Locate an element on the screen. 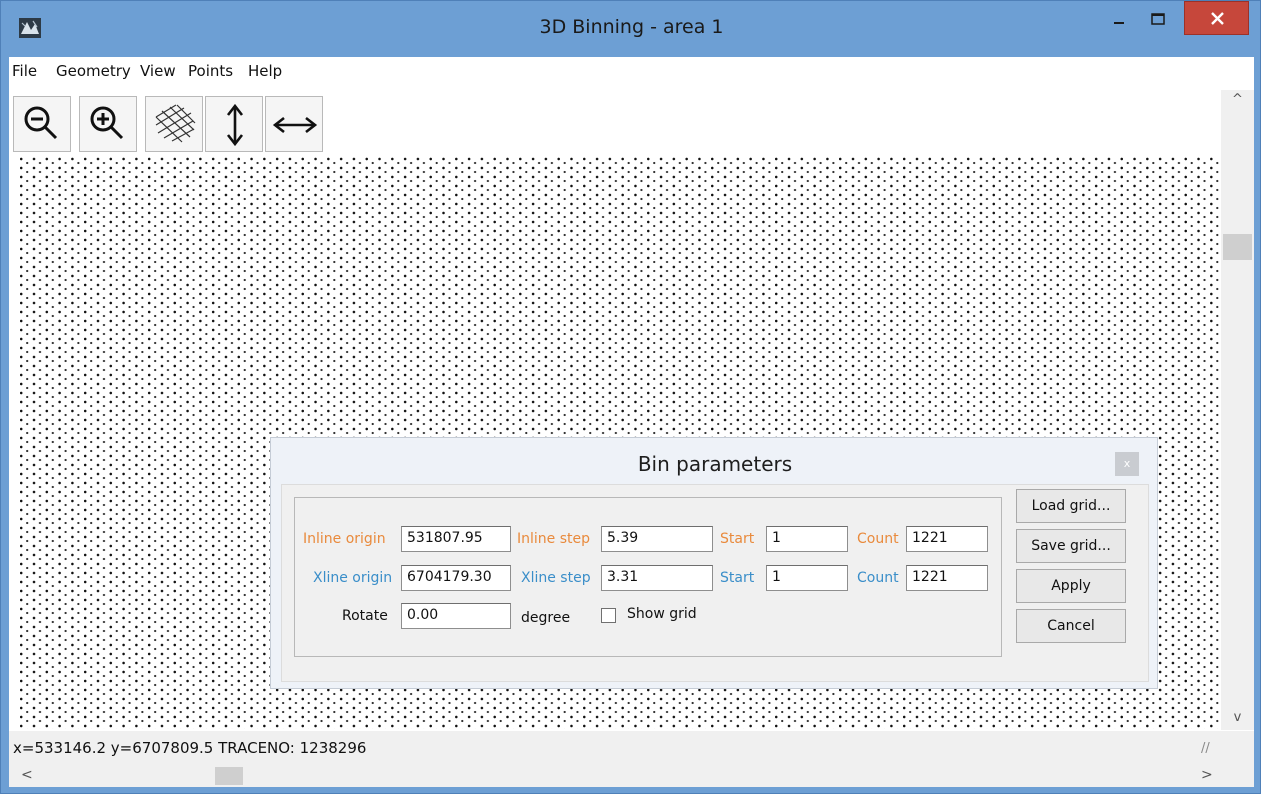 Image resolution: width=1261 pixels, height=794 pixels. minimize-button is located at coordinates (1119, 21).